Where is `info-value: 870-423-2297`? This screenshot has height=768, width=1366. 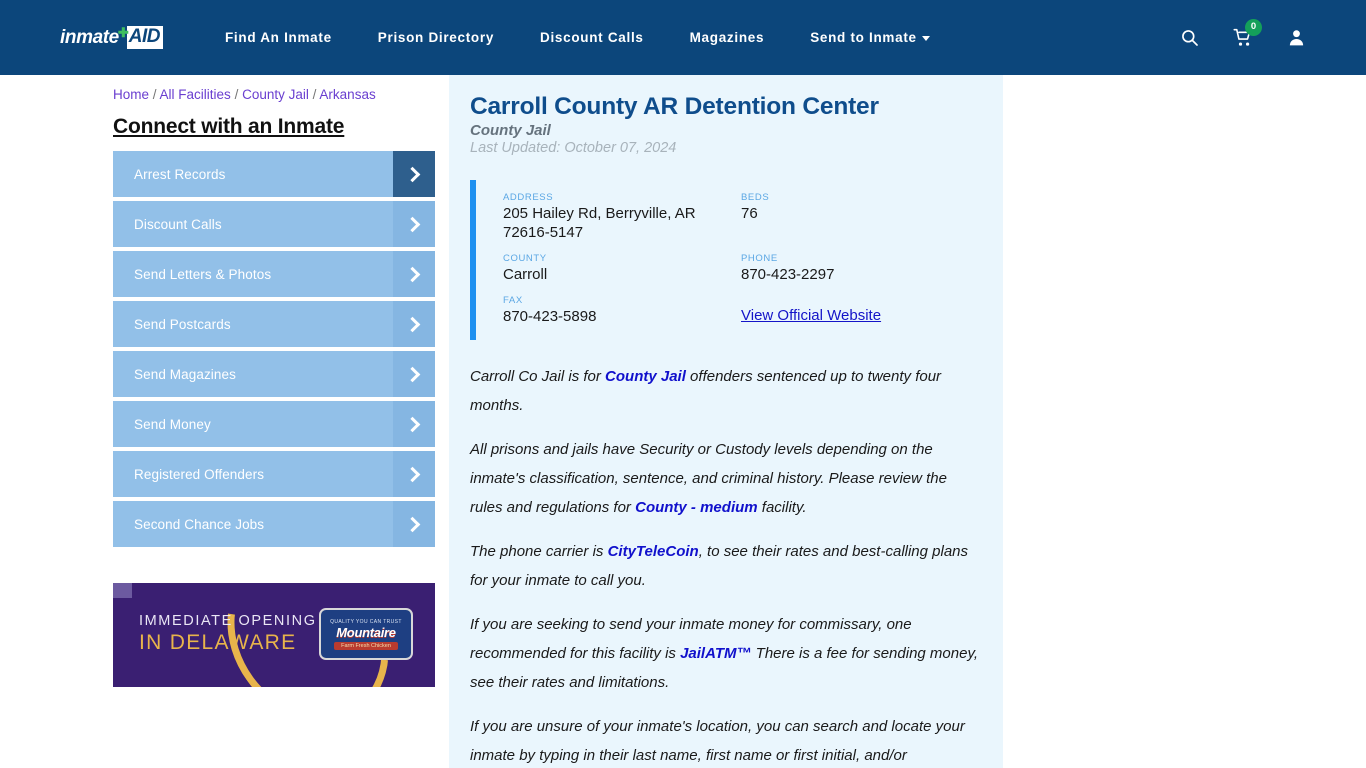
info-value: 870-423-2297 is located at coordinates (788, 274).